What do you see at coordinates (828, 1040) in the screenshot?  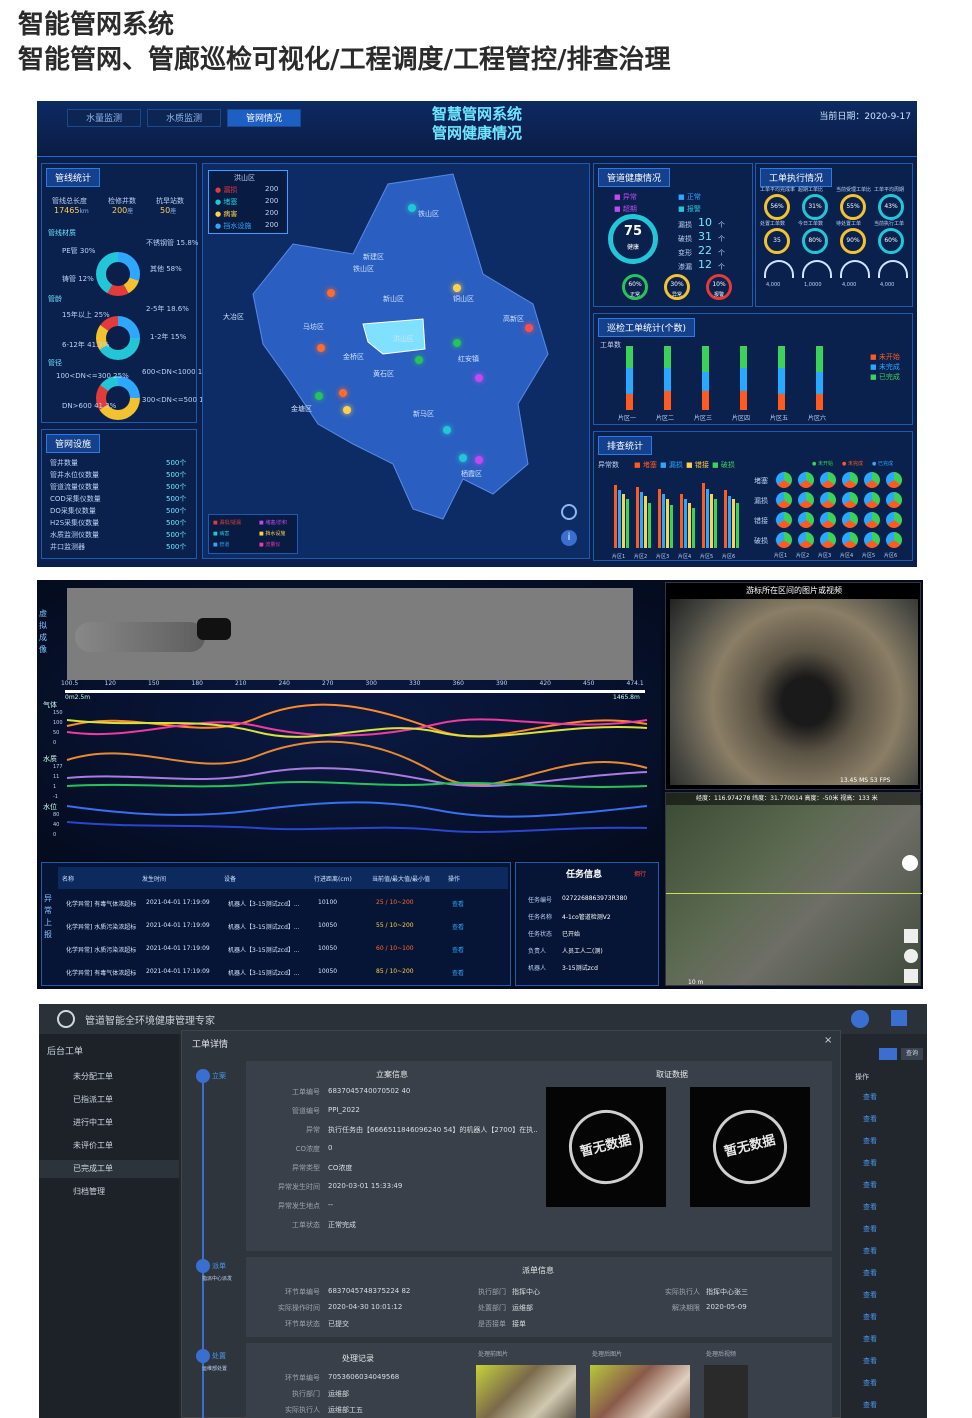 I see `close-icon: ×` at bounding box center [828, 1040].